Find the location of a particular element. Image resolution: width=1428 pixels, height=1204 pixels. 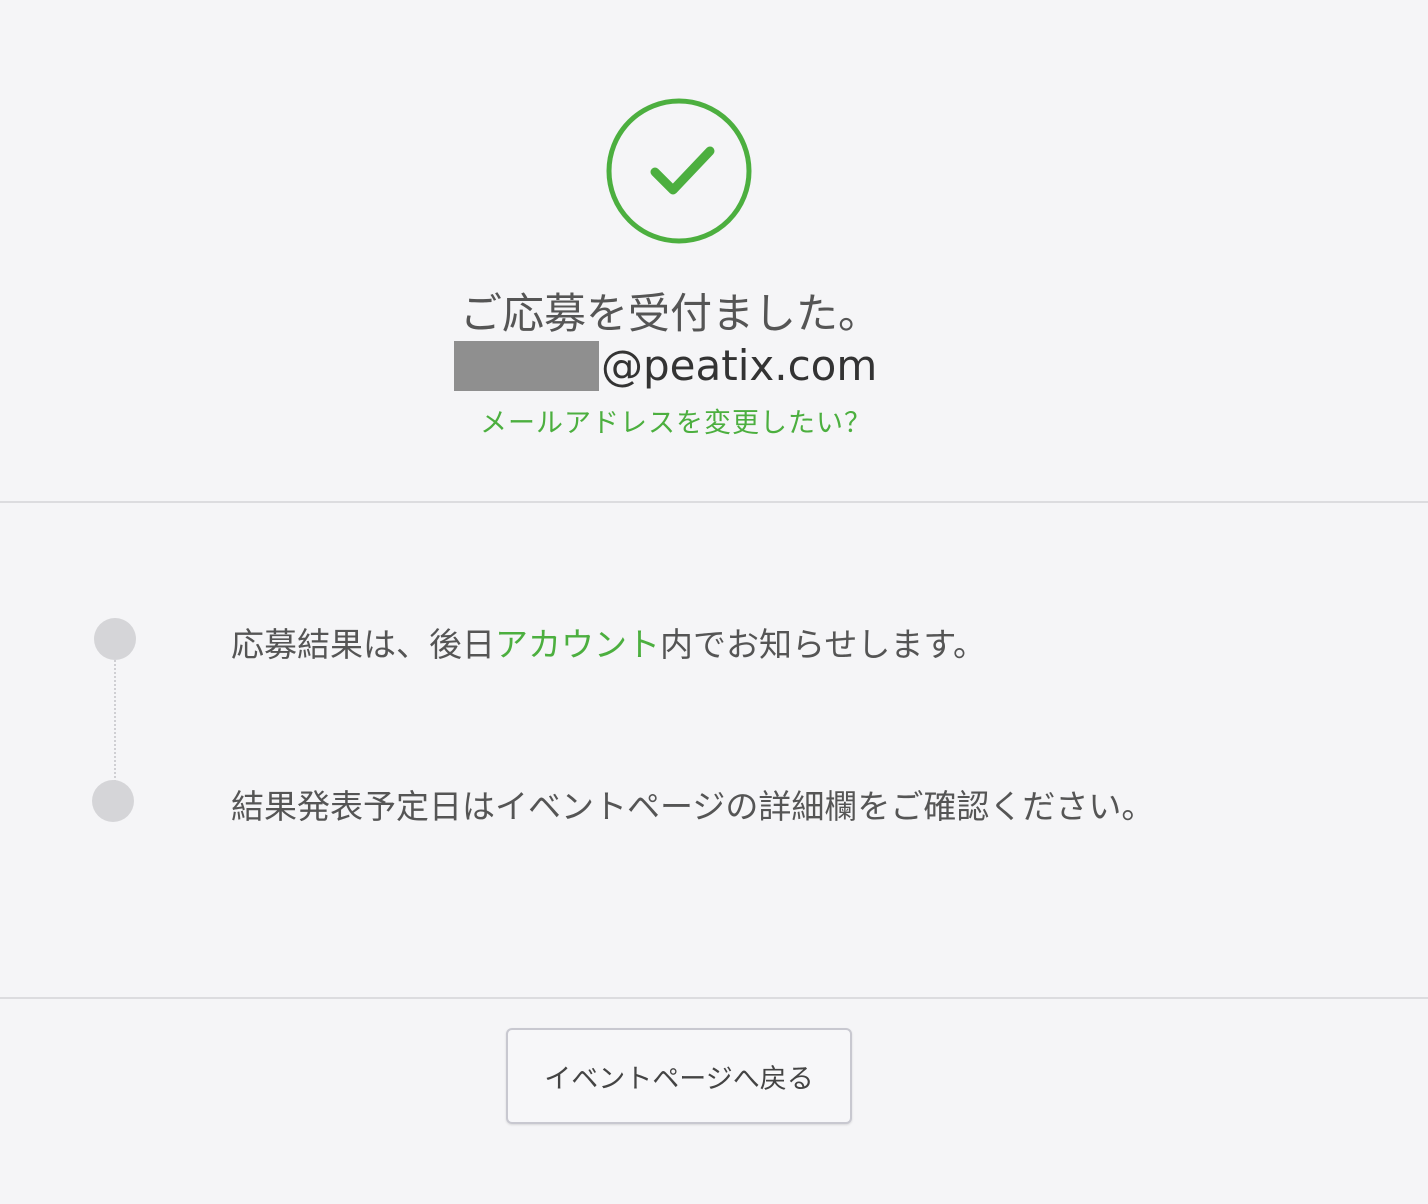

divider-bottom is located at coordinates (714, 998).